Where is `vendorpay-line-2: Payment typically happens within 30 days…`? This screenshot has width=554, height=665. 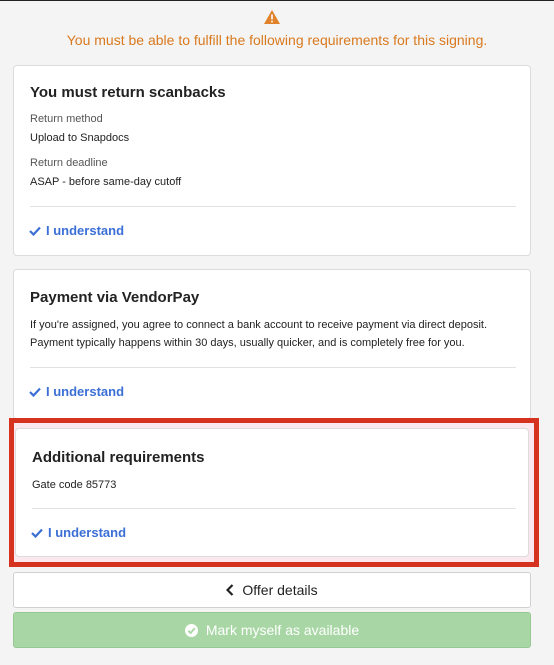
vendorpay-line-2: Payment typically happens within 30 days… is located at coordinates (247, 343).